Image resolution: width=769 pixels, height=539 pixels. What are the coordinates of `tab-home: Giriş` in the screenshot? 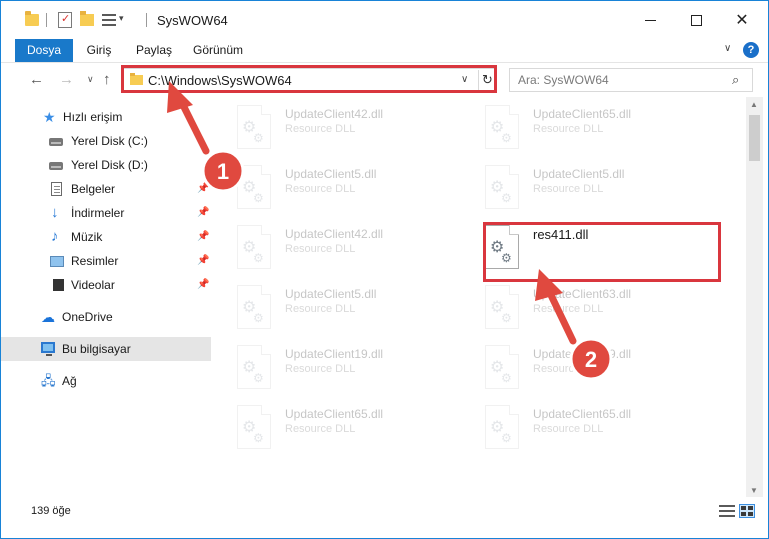 It's located at (99, 50).